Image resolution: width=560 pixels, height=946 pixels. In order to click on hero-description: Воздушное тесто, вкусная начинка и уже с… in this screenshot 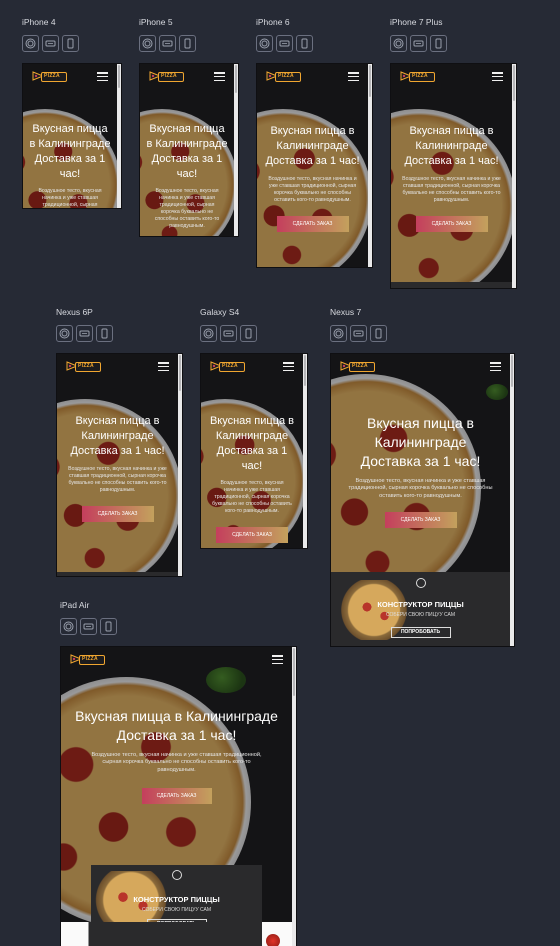, I will do `click(176, 762)`.